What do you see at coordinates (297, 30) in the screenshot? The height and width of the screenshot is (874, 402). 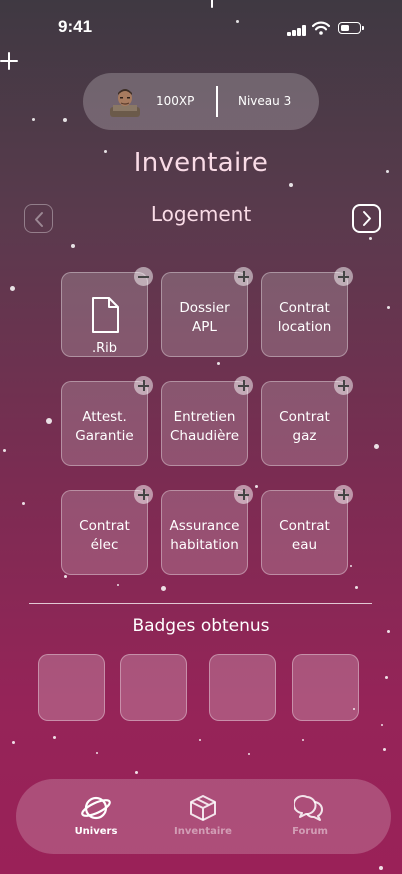 I see `cellular-signal-icon` at bounding box center [297, 30].